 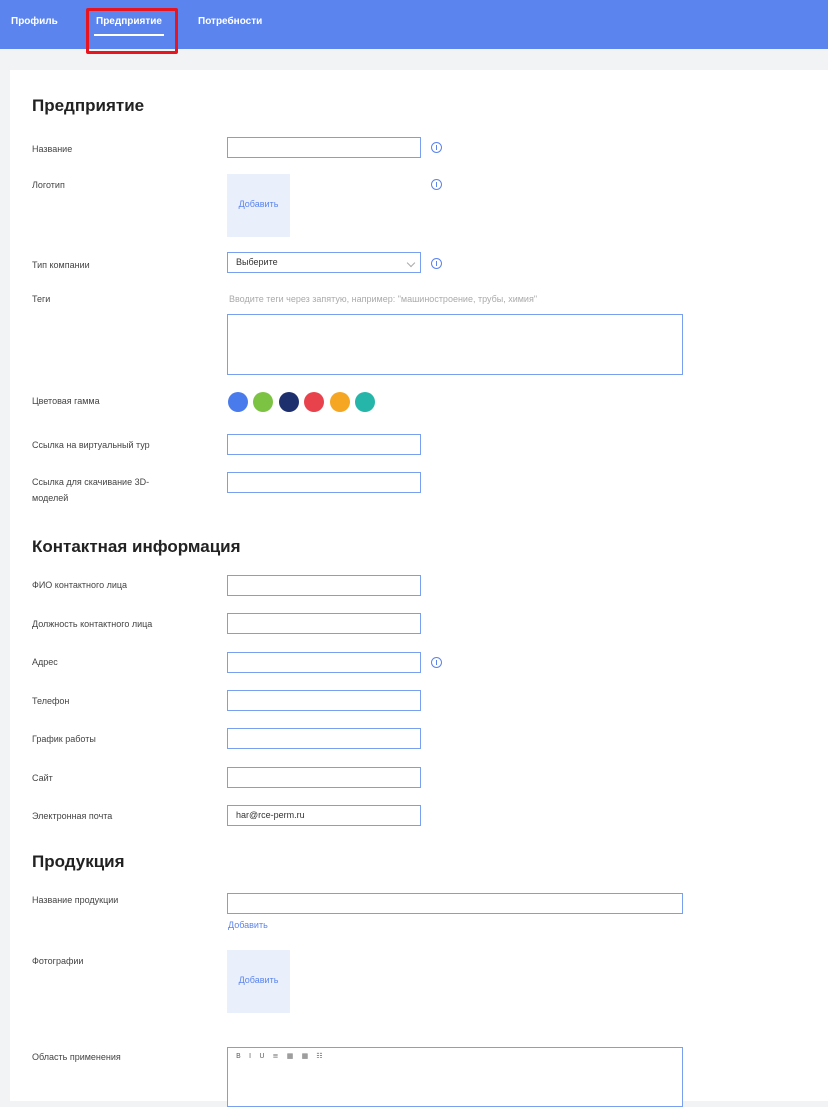 What do you see at coordinates (436, 147) in the screenshot?
I see `name-info-icon` at bounding box center [436, 147].